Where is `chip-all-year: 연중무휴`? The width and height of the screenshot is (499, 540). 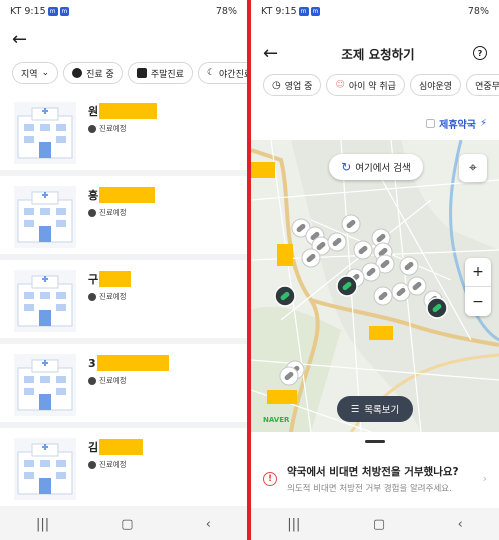 chip-all-year: 연중무휴 is located at coordinates (482, 85).